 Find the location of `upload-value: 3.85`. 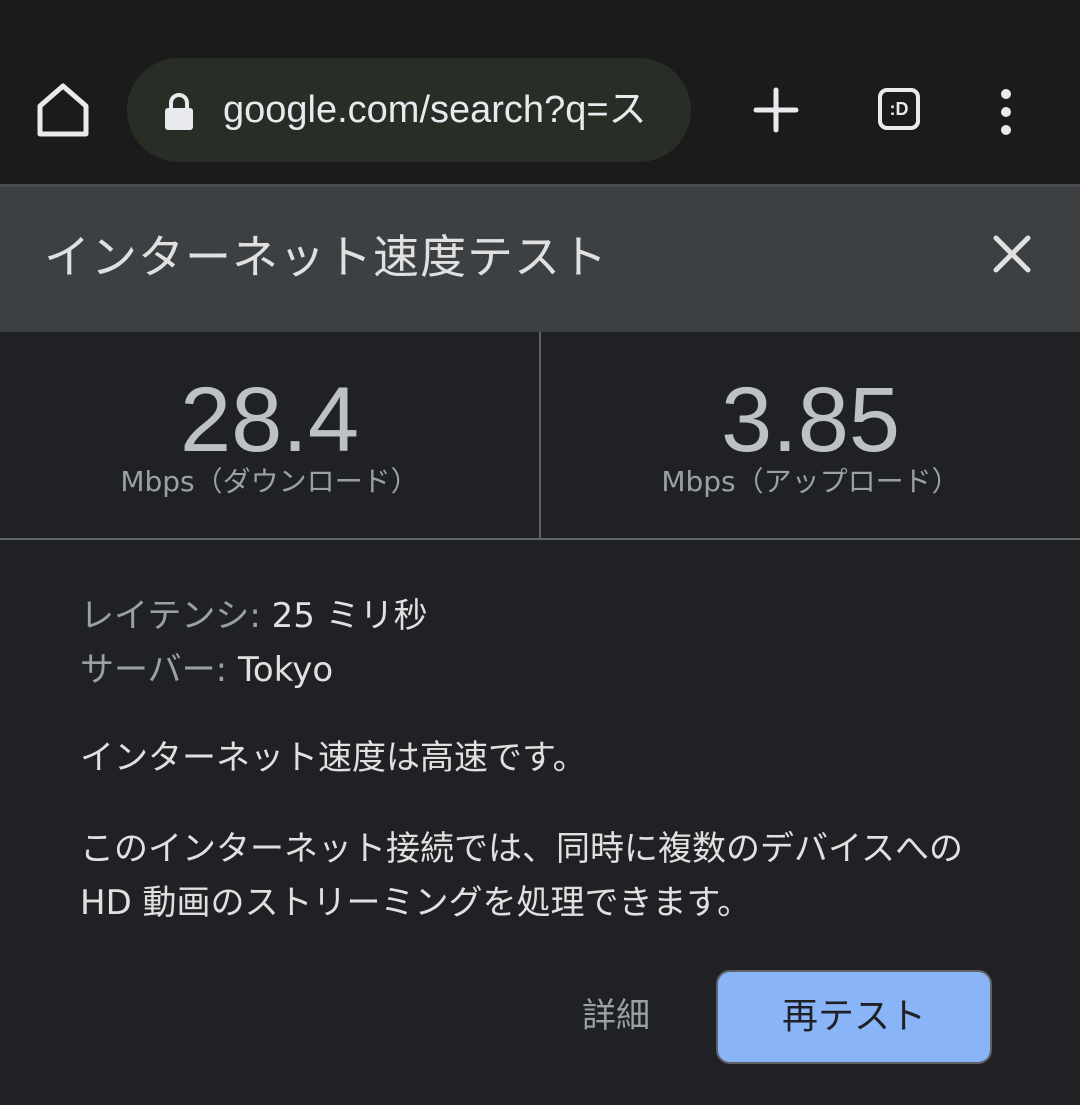

upload-value: 3.85 is located at coordinates (810, 420).